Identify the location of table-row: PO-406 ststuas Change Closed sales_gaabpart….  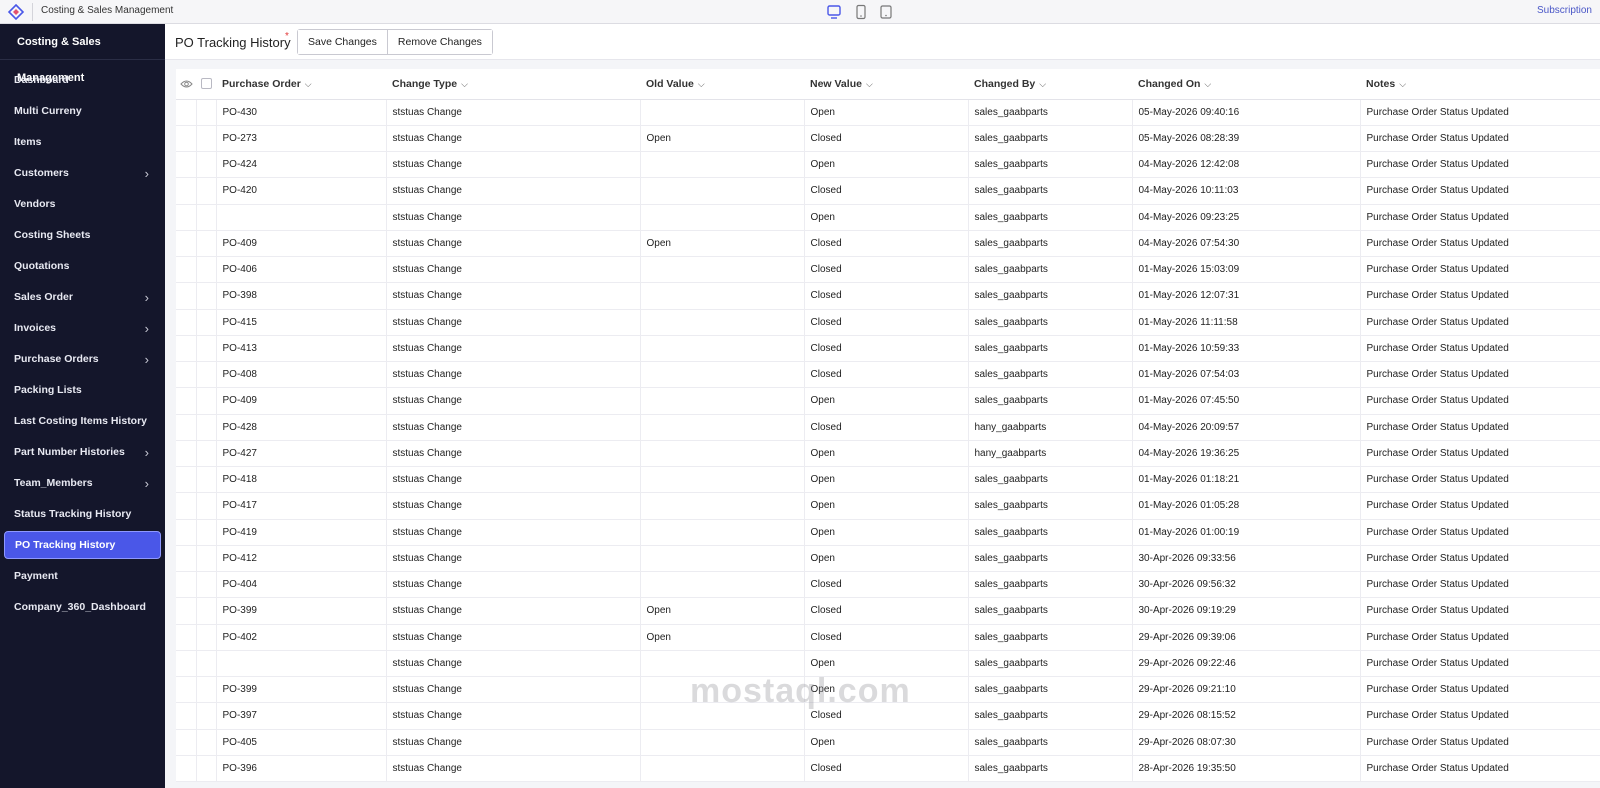
(888, 270).